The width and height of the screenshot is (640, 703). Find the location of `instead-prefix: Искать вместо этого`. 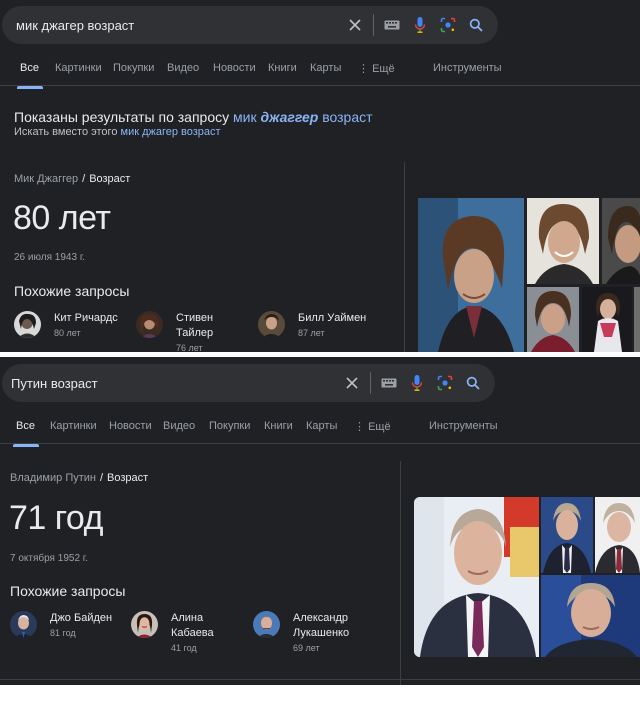

instead-prefix: Искать вместо этого is located at coordinates (66, 132).